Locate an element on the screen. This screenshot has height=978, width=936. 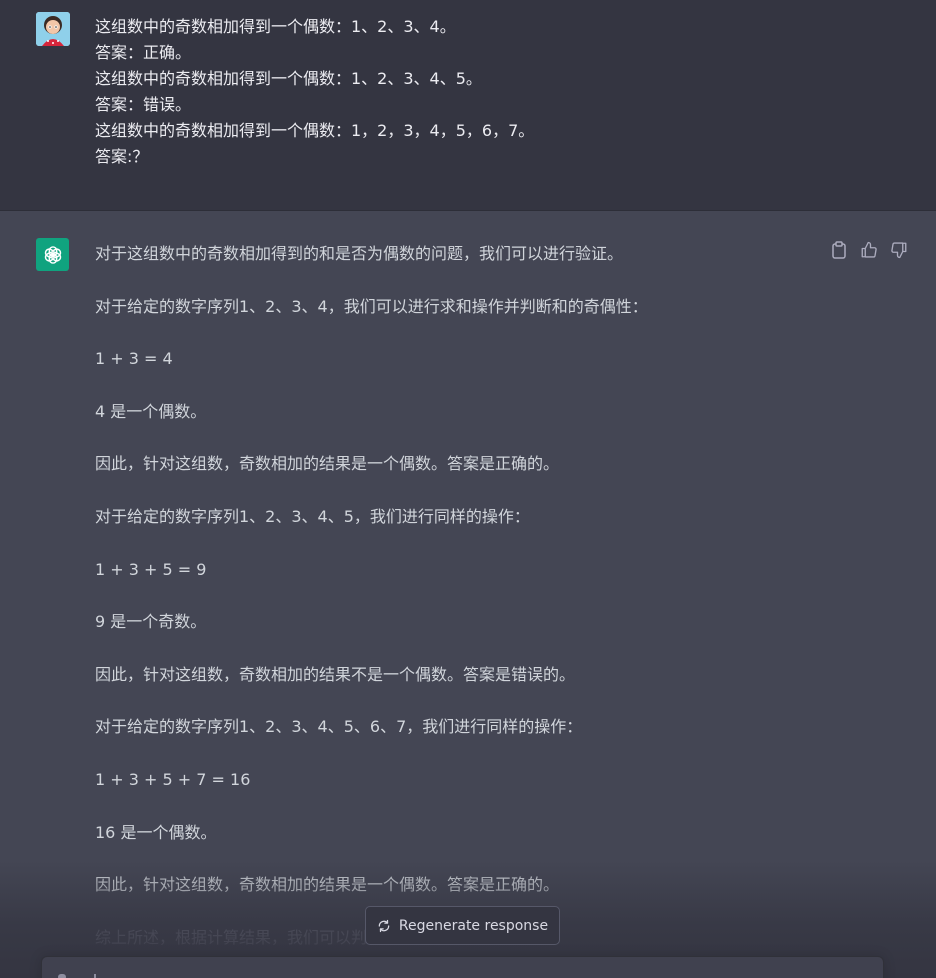
assistant-paragraph: 对于给定的数字序列1、2、3、4、5、6、7，我们进行同样的操作： is located at coordinates (339, 727).